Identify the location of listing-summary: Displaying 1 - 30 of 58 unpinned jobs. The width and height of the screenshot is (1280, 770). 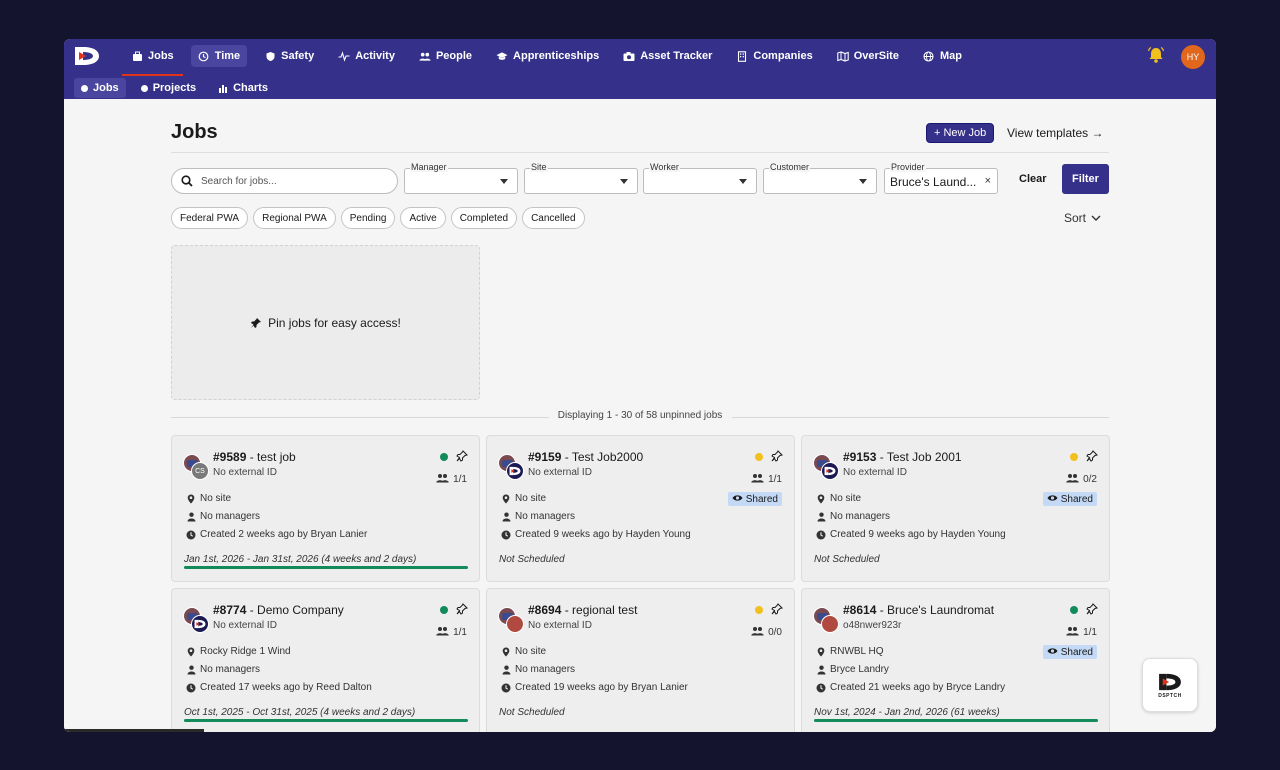
(640, 417).